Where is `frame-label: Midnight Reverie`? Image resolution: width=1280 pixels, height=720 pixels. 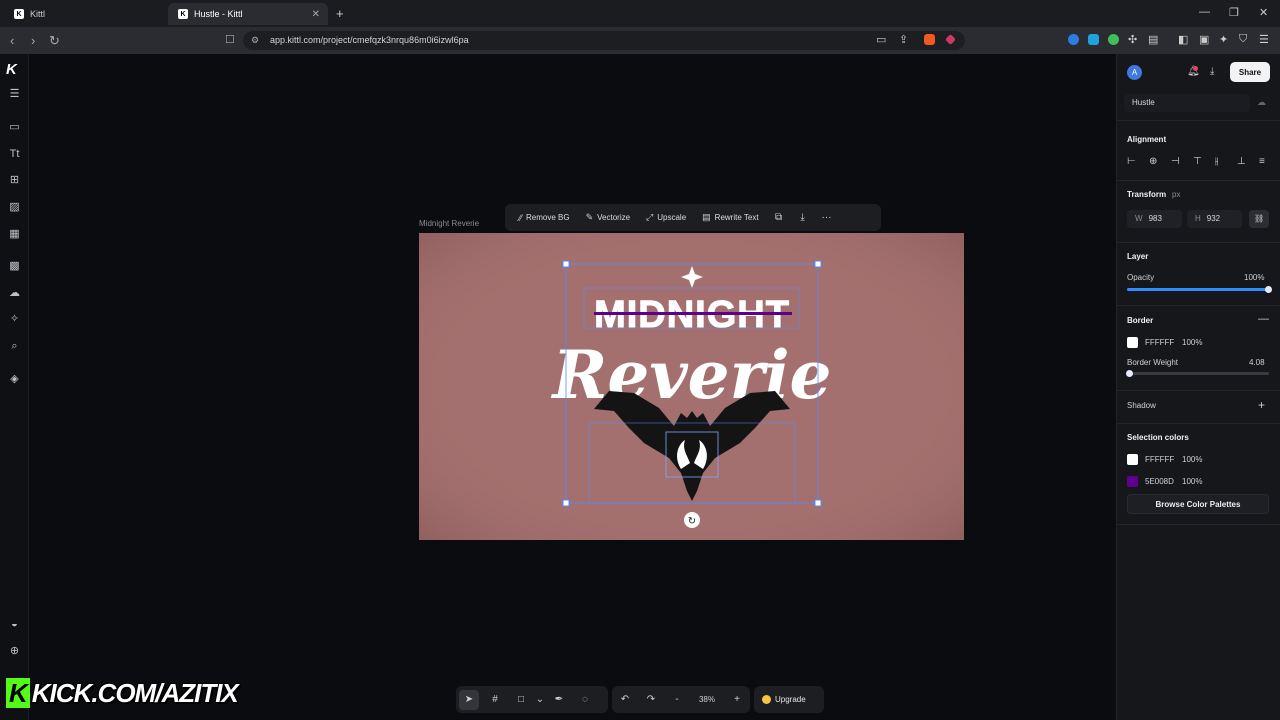 frame-label: Midnight Reverie is located at coordinates (449, 223).